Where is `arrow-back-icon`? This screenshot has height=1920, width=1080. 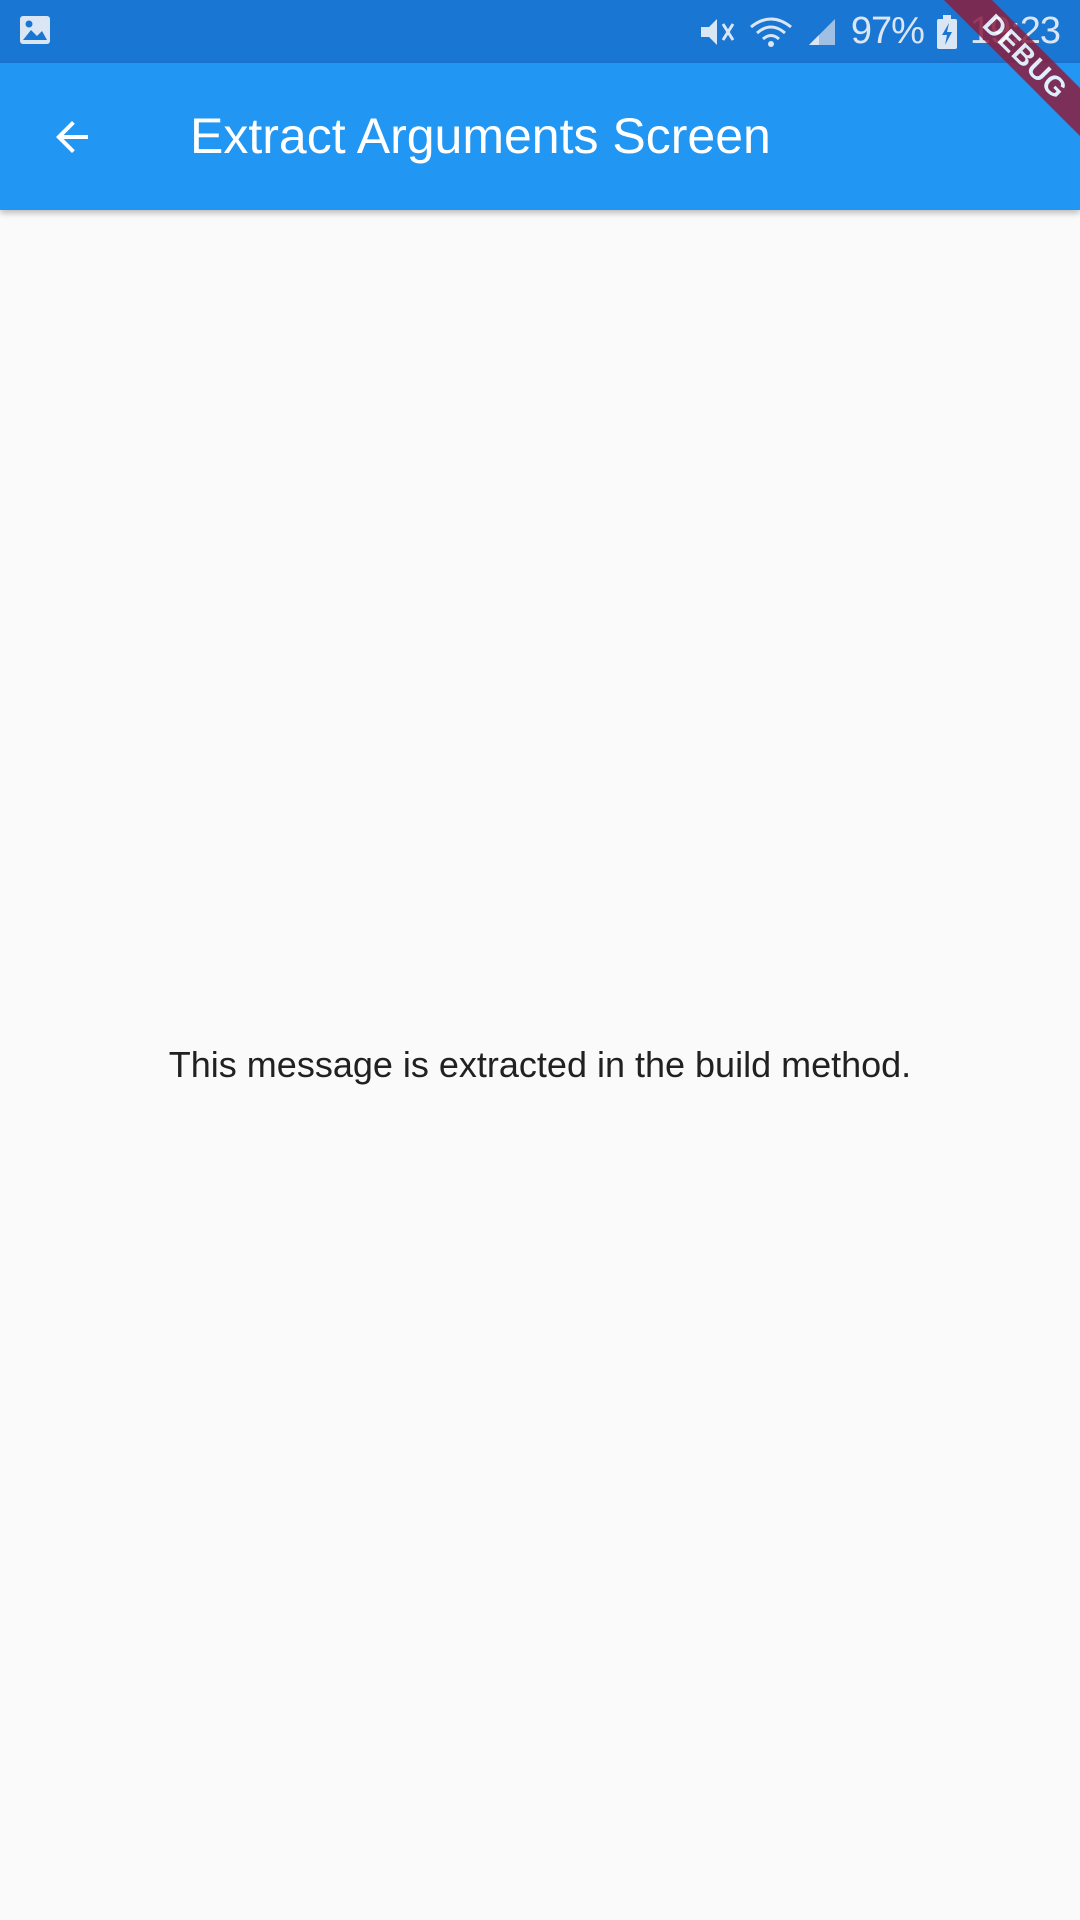
arrow-back-icon is located at coordinates (72, 139).